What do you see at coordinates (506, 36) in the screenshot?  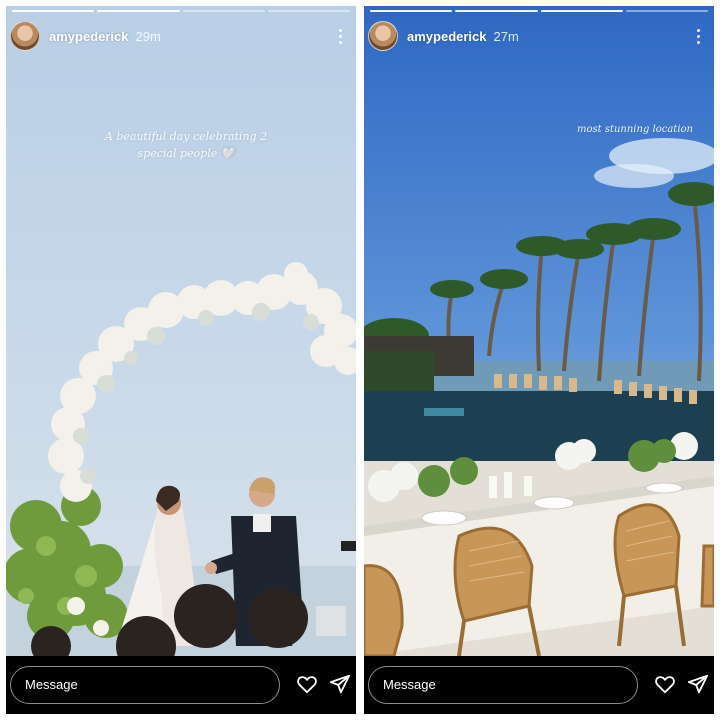 I see `post-time: 27m` at bounding box center [506, 36].